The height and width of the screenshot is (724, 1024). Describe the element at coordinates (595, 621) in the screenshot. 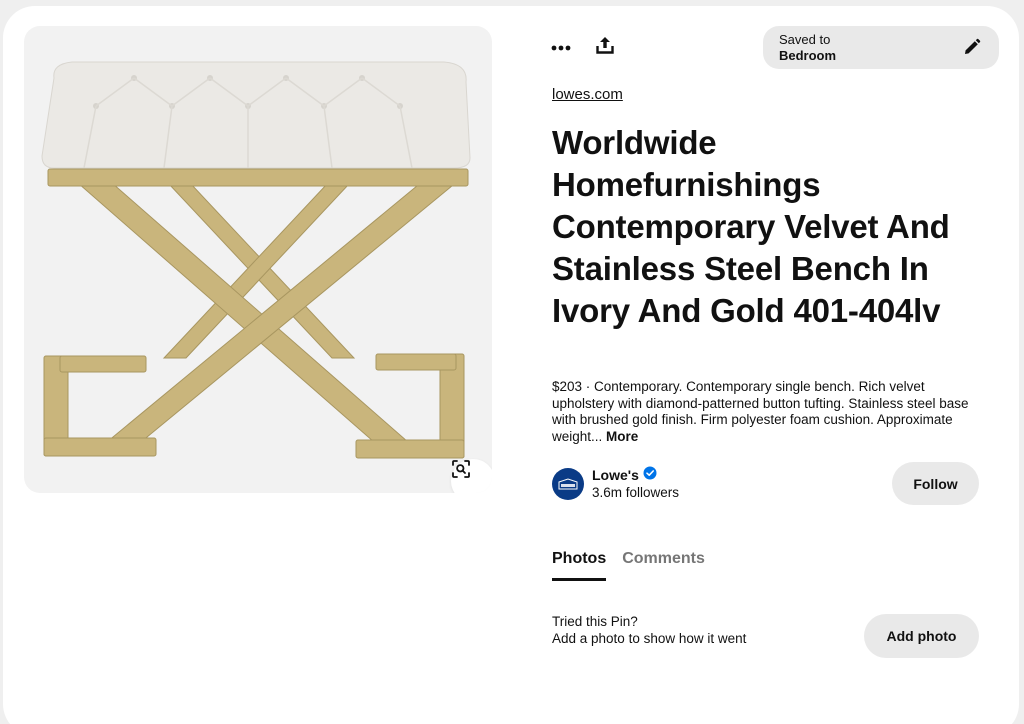

I see `tried-question: Tried this Pin?` at that location.